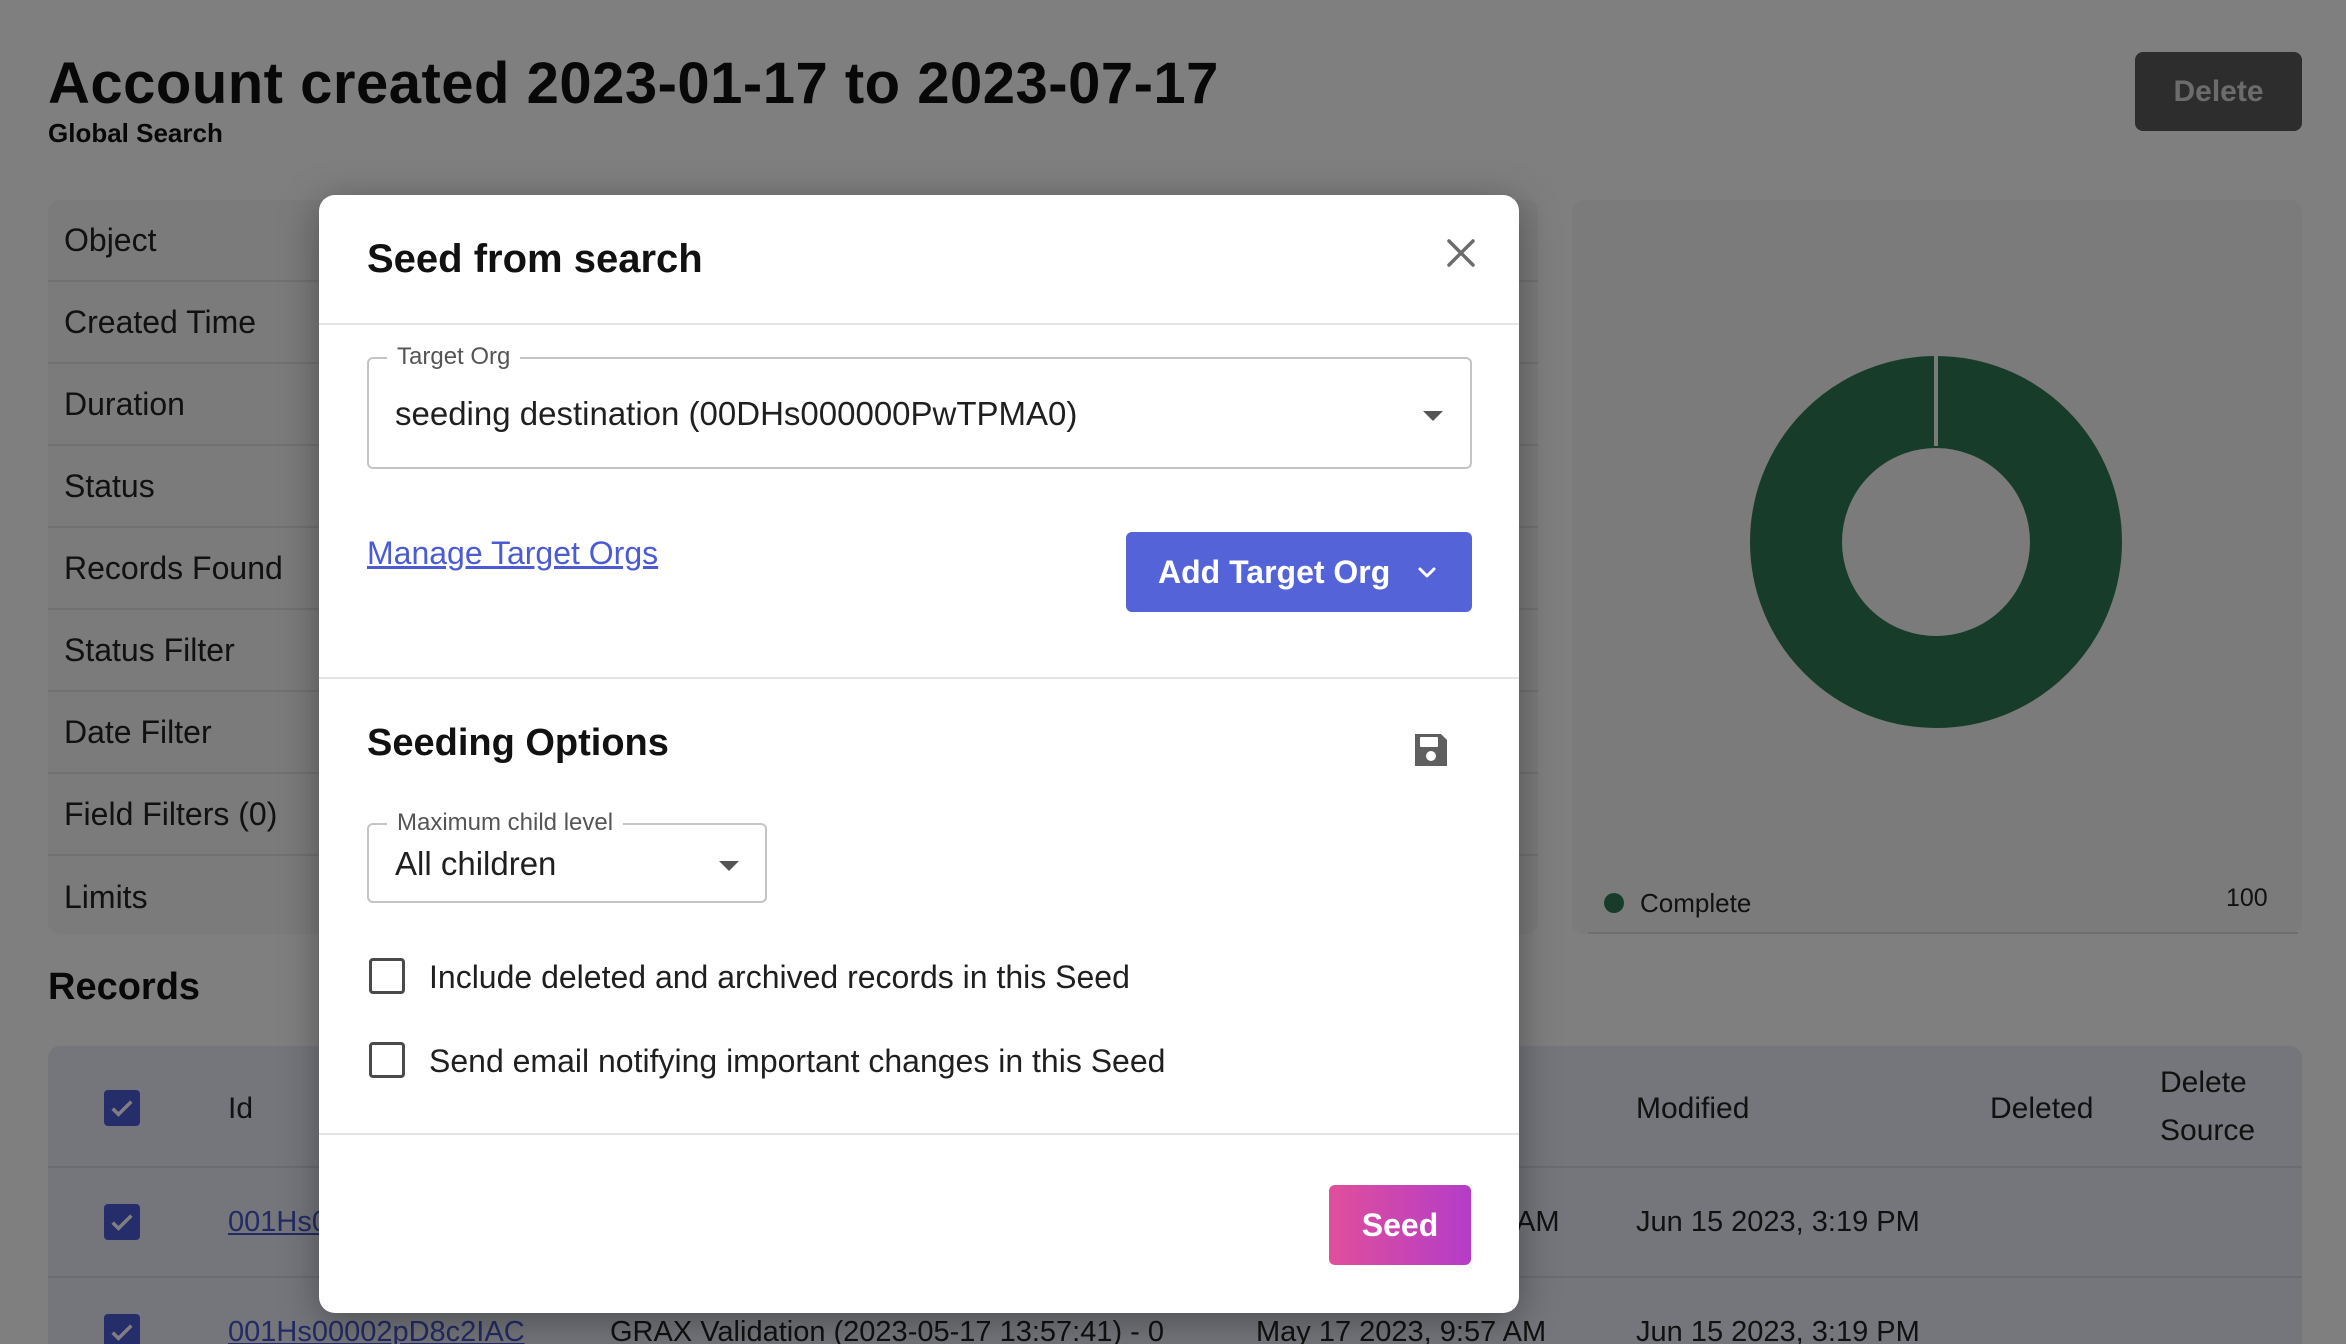 The height and width of the screenshot is (1344, 2346). Describe the element at coordinates (387, 1060) in the screenshot. I see `send-email-checkbox` at that location.